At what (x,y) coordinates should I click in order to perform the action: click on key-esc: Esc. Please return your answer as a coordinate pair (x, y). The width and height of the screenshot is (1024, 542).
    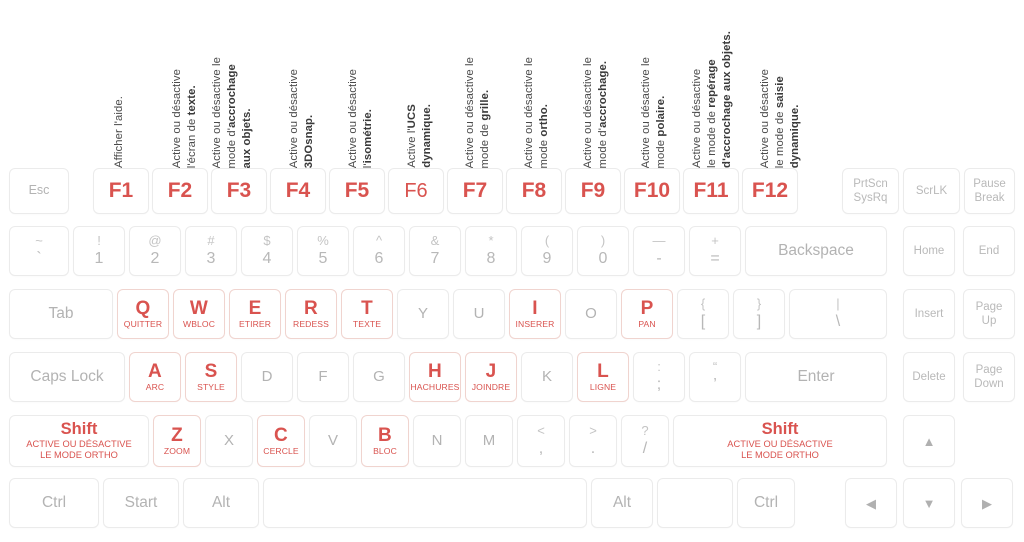
    Looking at the image, I should click on (39, 191).